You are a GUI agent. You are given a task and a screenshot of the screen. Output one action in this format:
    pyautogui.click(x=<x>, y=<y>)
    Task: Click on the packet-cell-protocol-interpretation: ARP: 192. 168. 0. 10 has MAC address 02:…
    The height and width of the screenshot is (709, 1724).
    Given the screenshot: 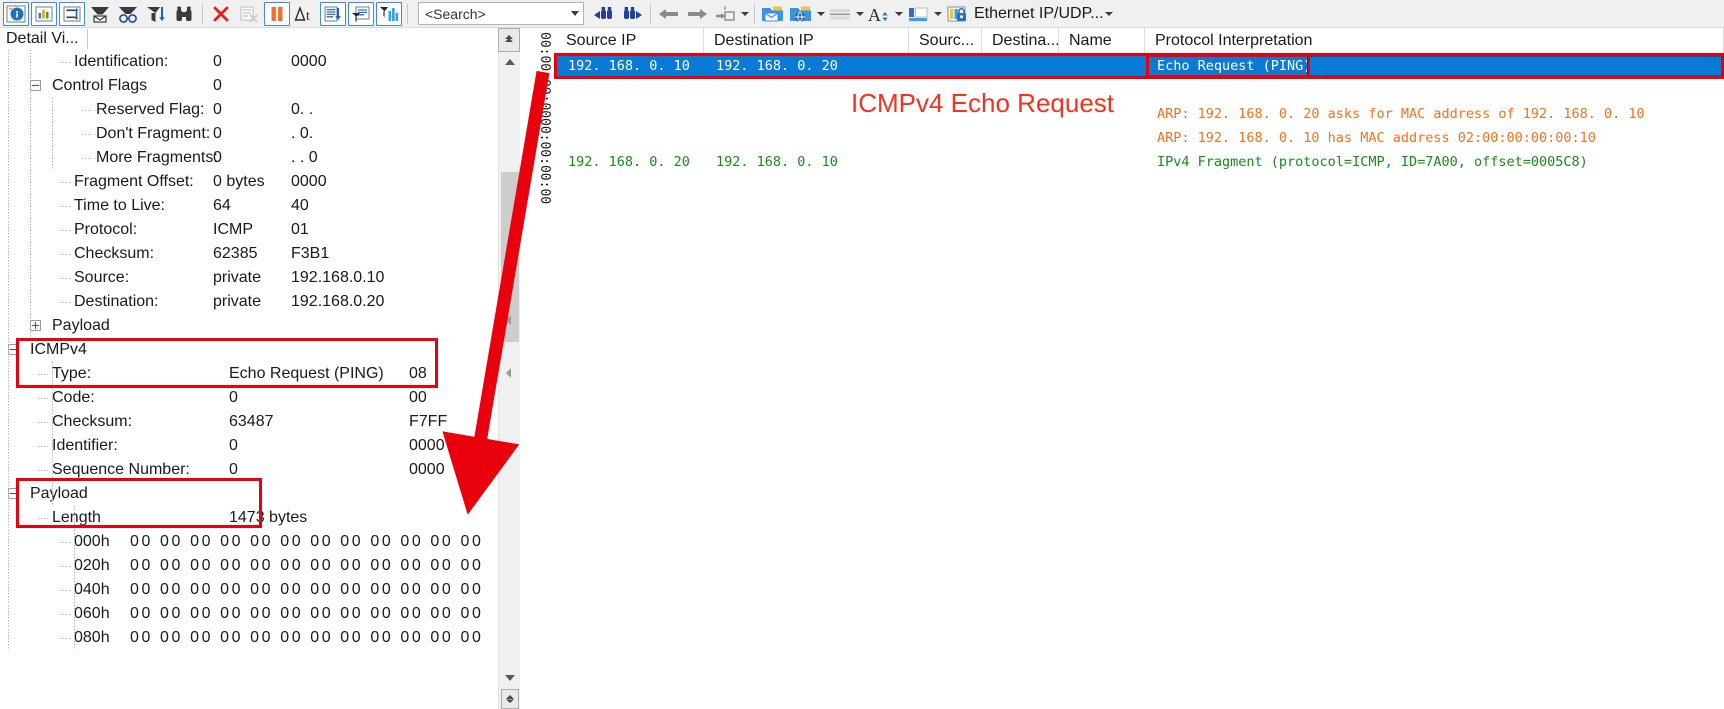 What is the action you would take?
    pyautogui.click(x=1376, y=138)
    